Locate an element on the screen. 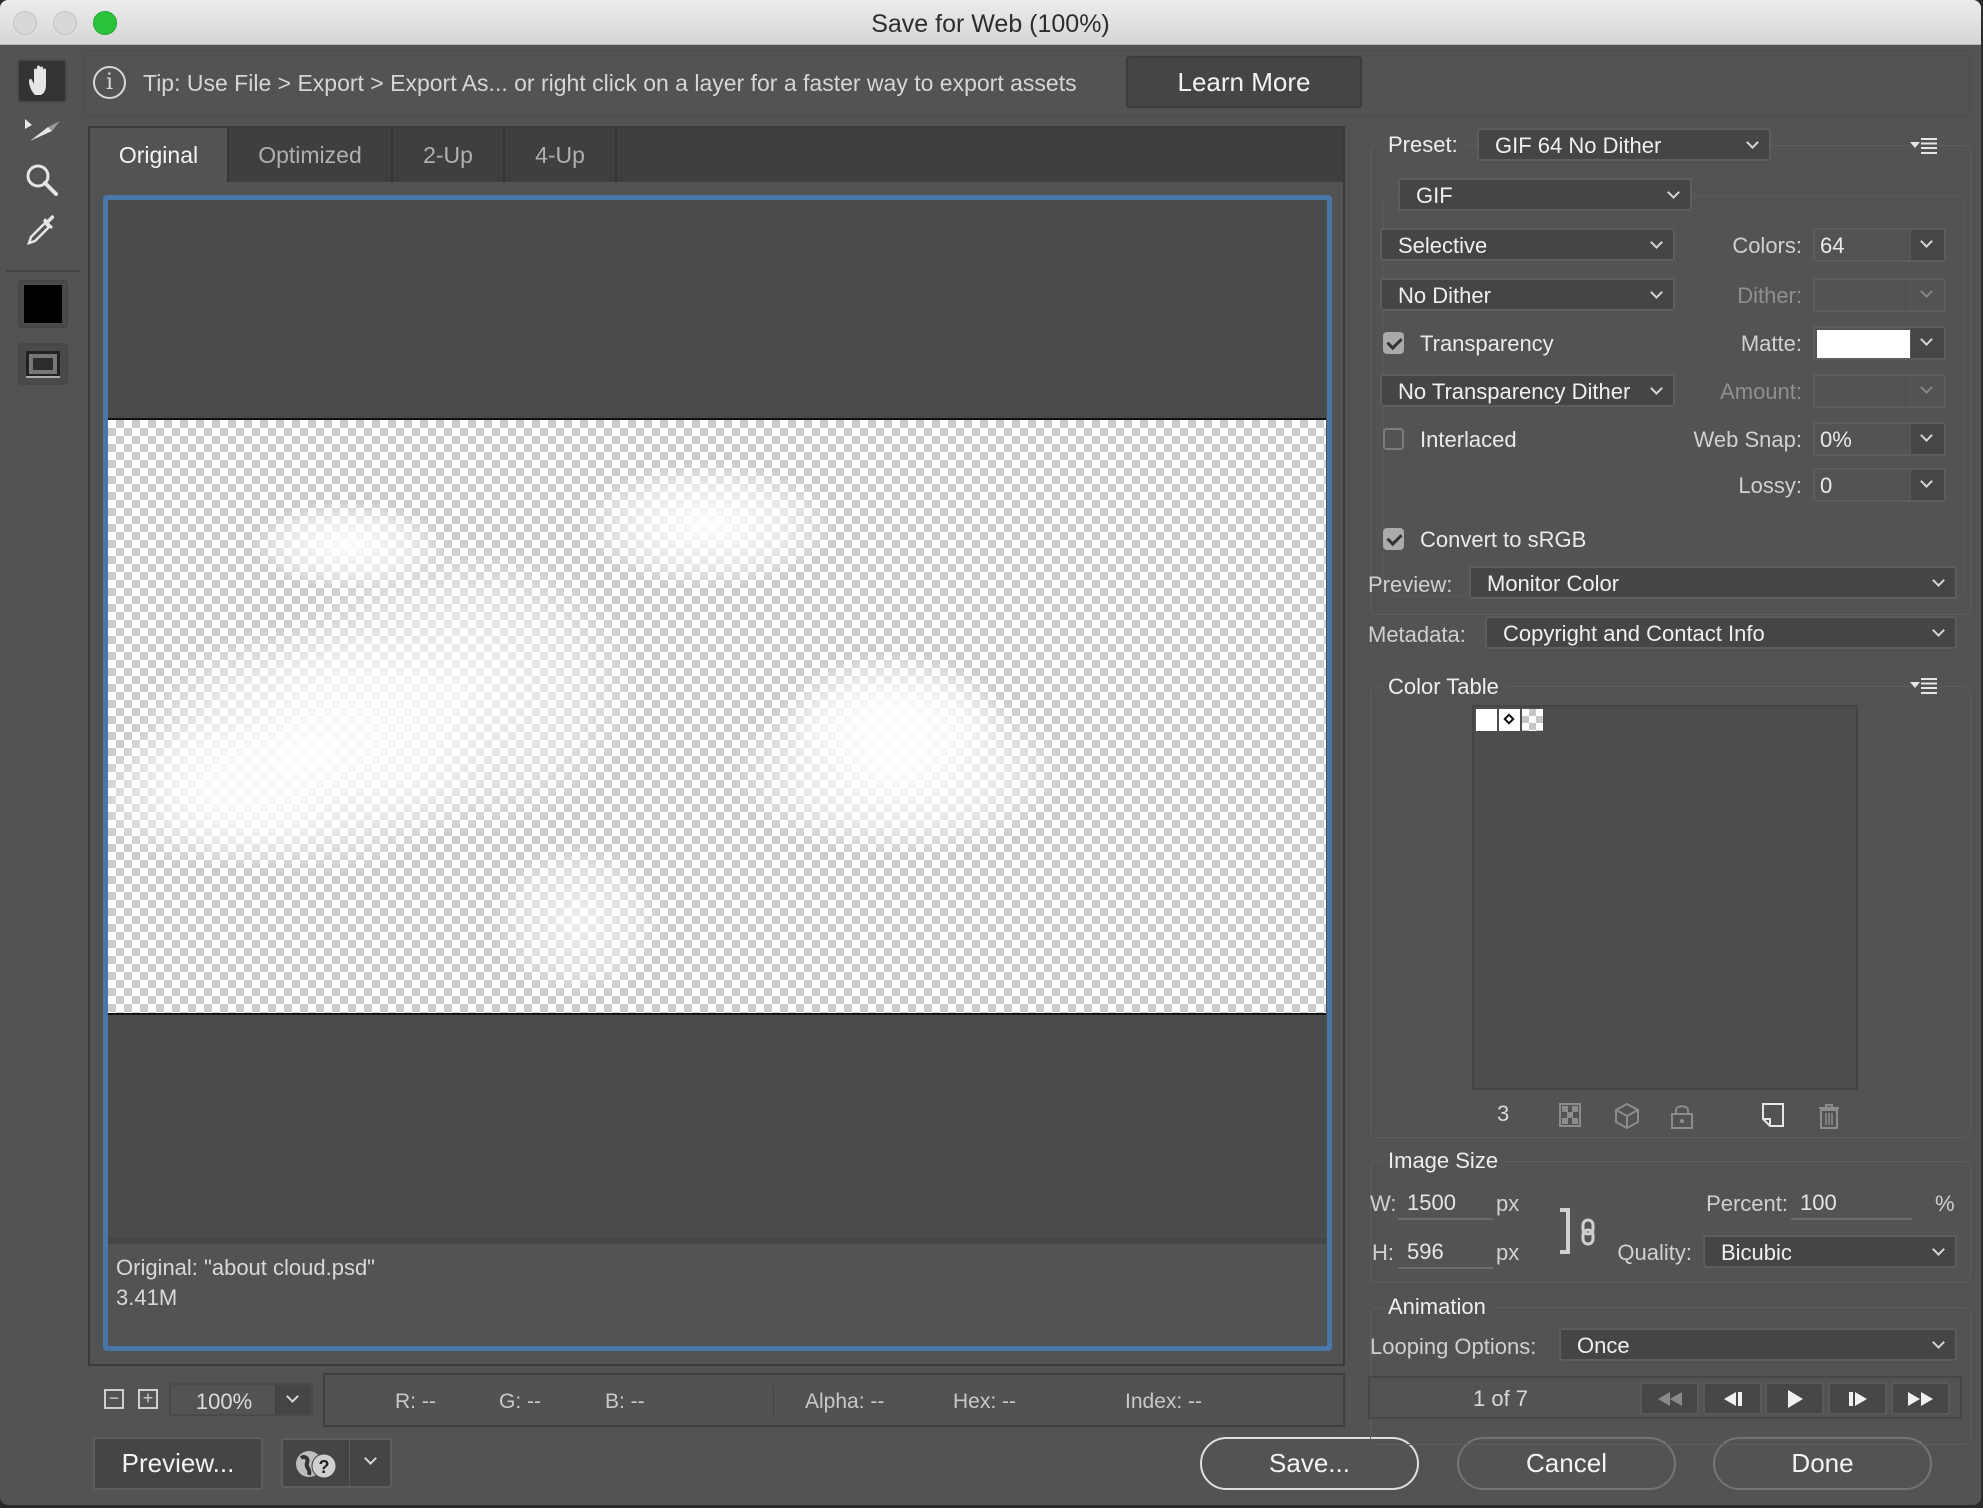  color-swatch-white is located at coordinates (1486, 720).